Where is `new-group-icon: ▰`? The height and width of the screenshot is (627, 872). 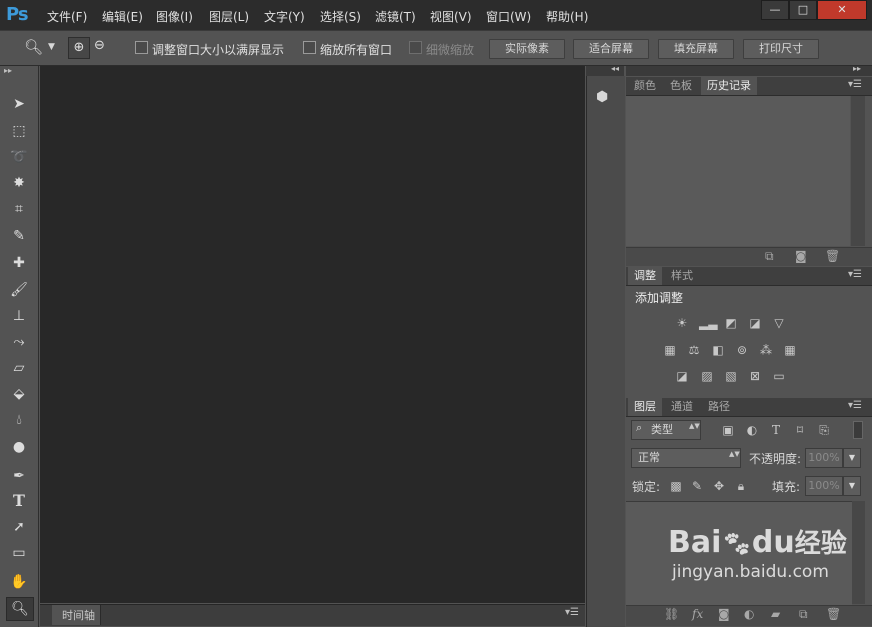 new-group-icon: ▰ is located at coordinates (775, 614).